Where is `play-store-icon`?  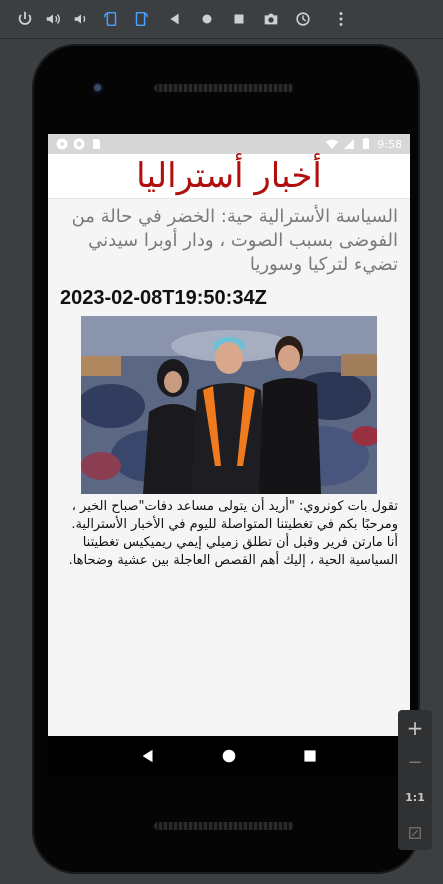 play-store-icon is located at coordinates (62, 144).